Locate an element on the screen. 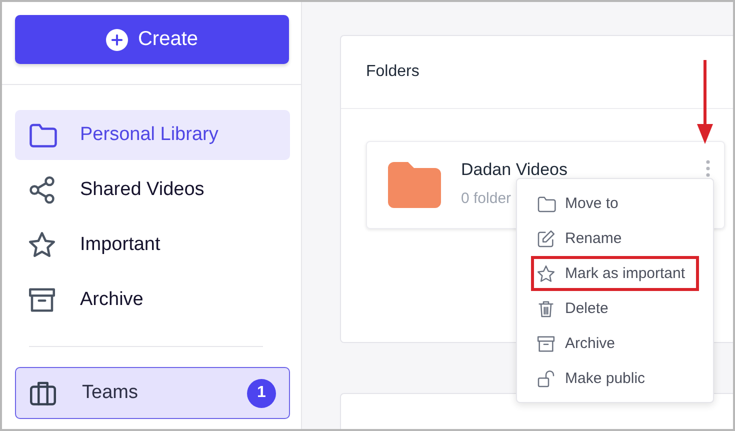  menu-item: Delete is located at coordinates (615, 308).